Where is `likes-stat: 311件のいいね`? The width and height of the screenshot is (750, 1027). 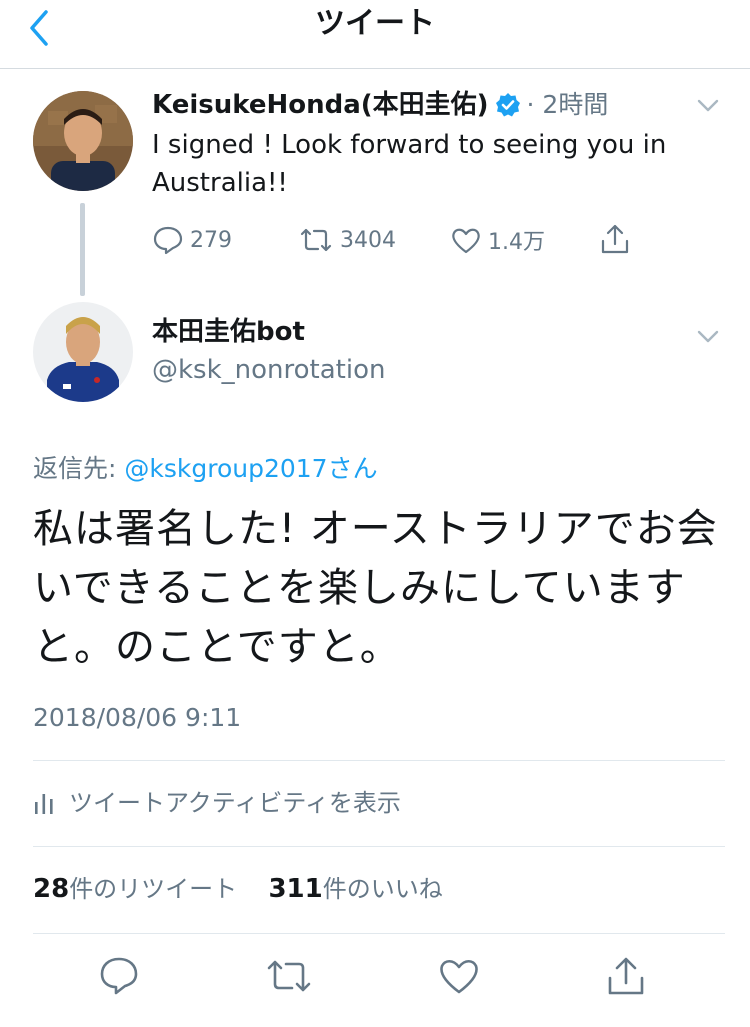 likes-stat: 311件のいいね is located at coordinates (355, 889).